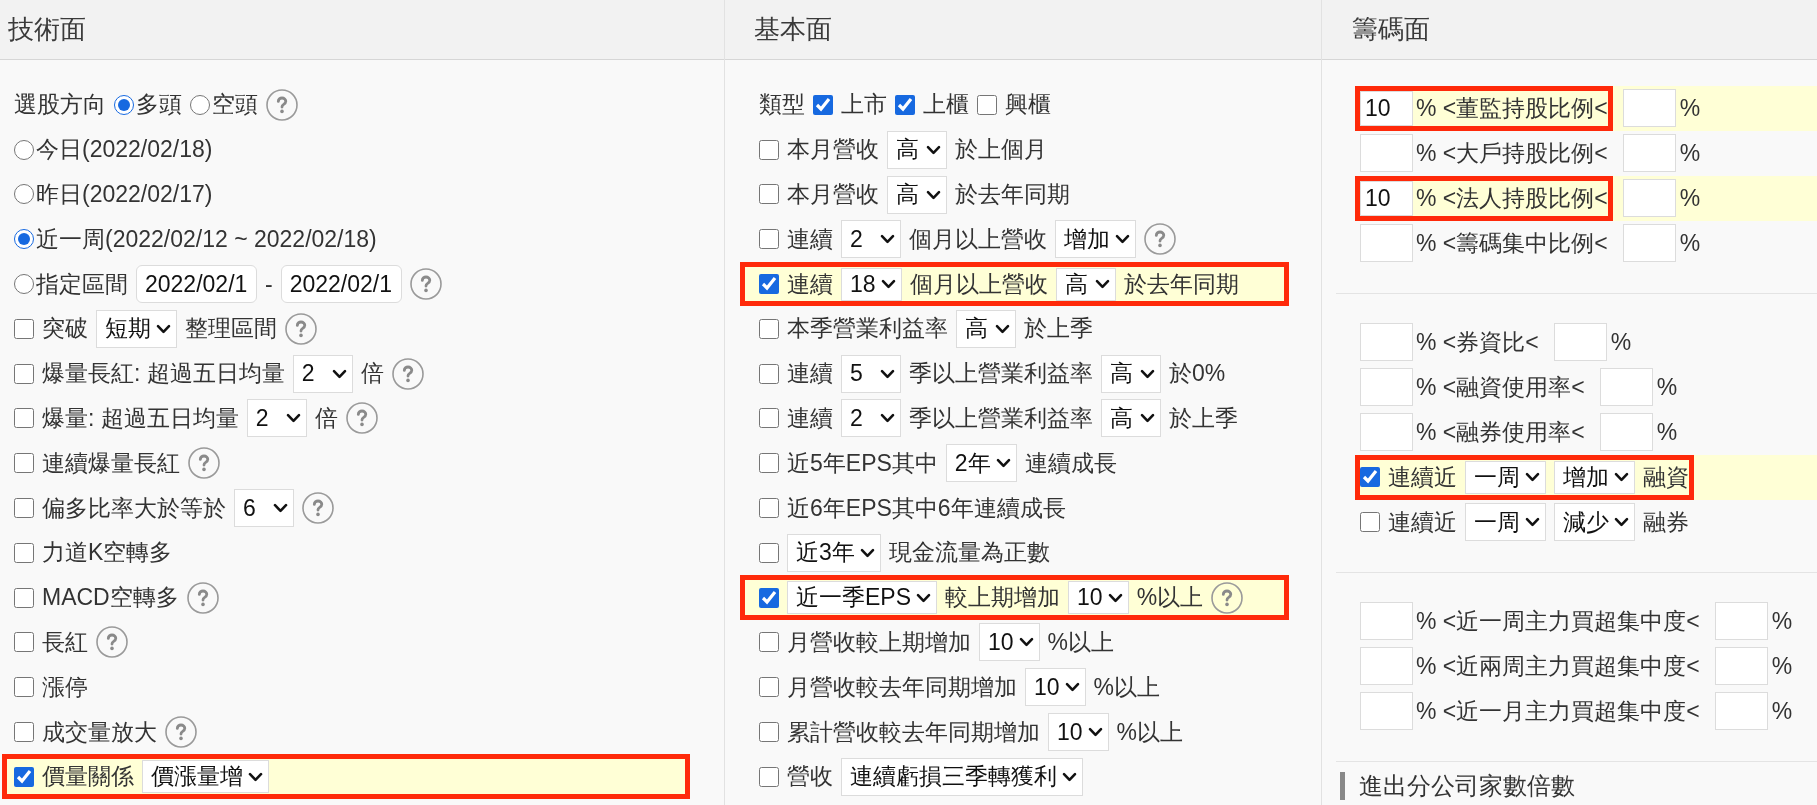 Image resolution: width=1817 pixels, height=805 pixels. Describe the element at coordinates (264, 508) in the screenshot. I see `dropdown: 6` at that location.